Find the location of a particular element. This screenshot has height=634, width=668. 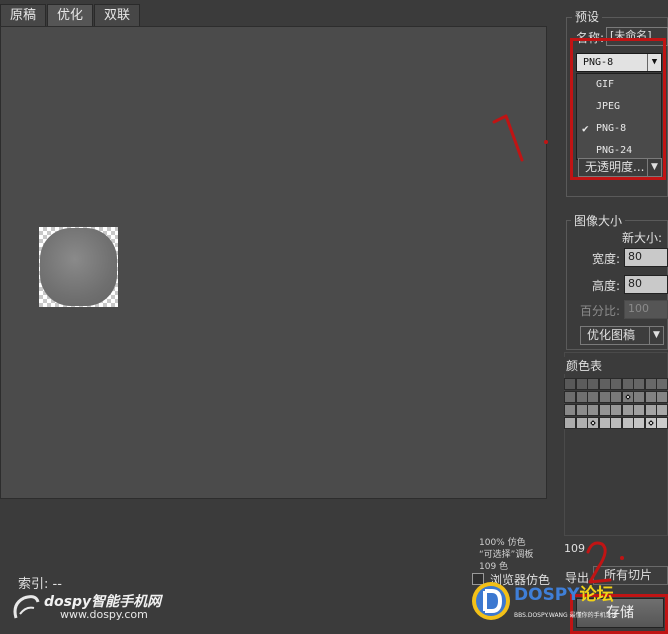

annotation-highlight-box is located at coordinates (618, 109).